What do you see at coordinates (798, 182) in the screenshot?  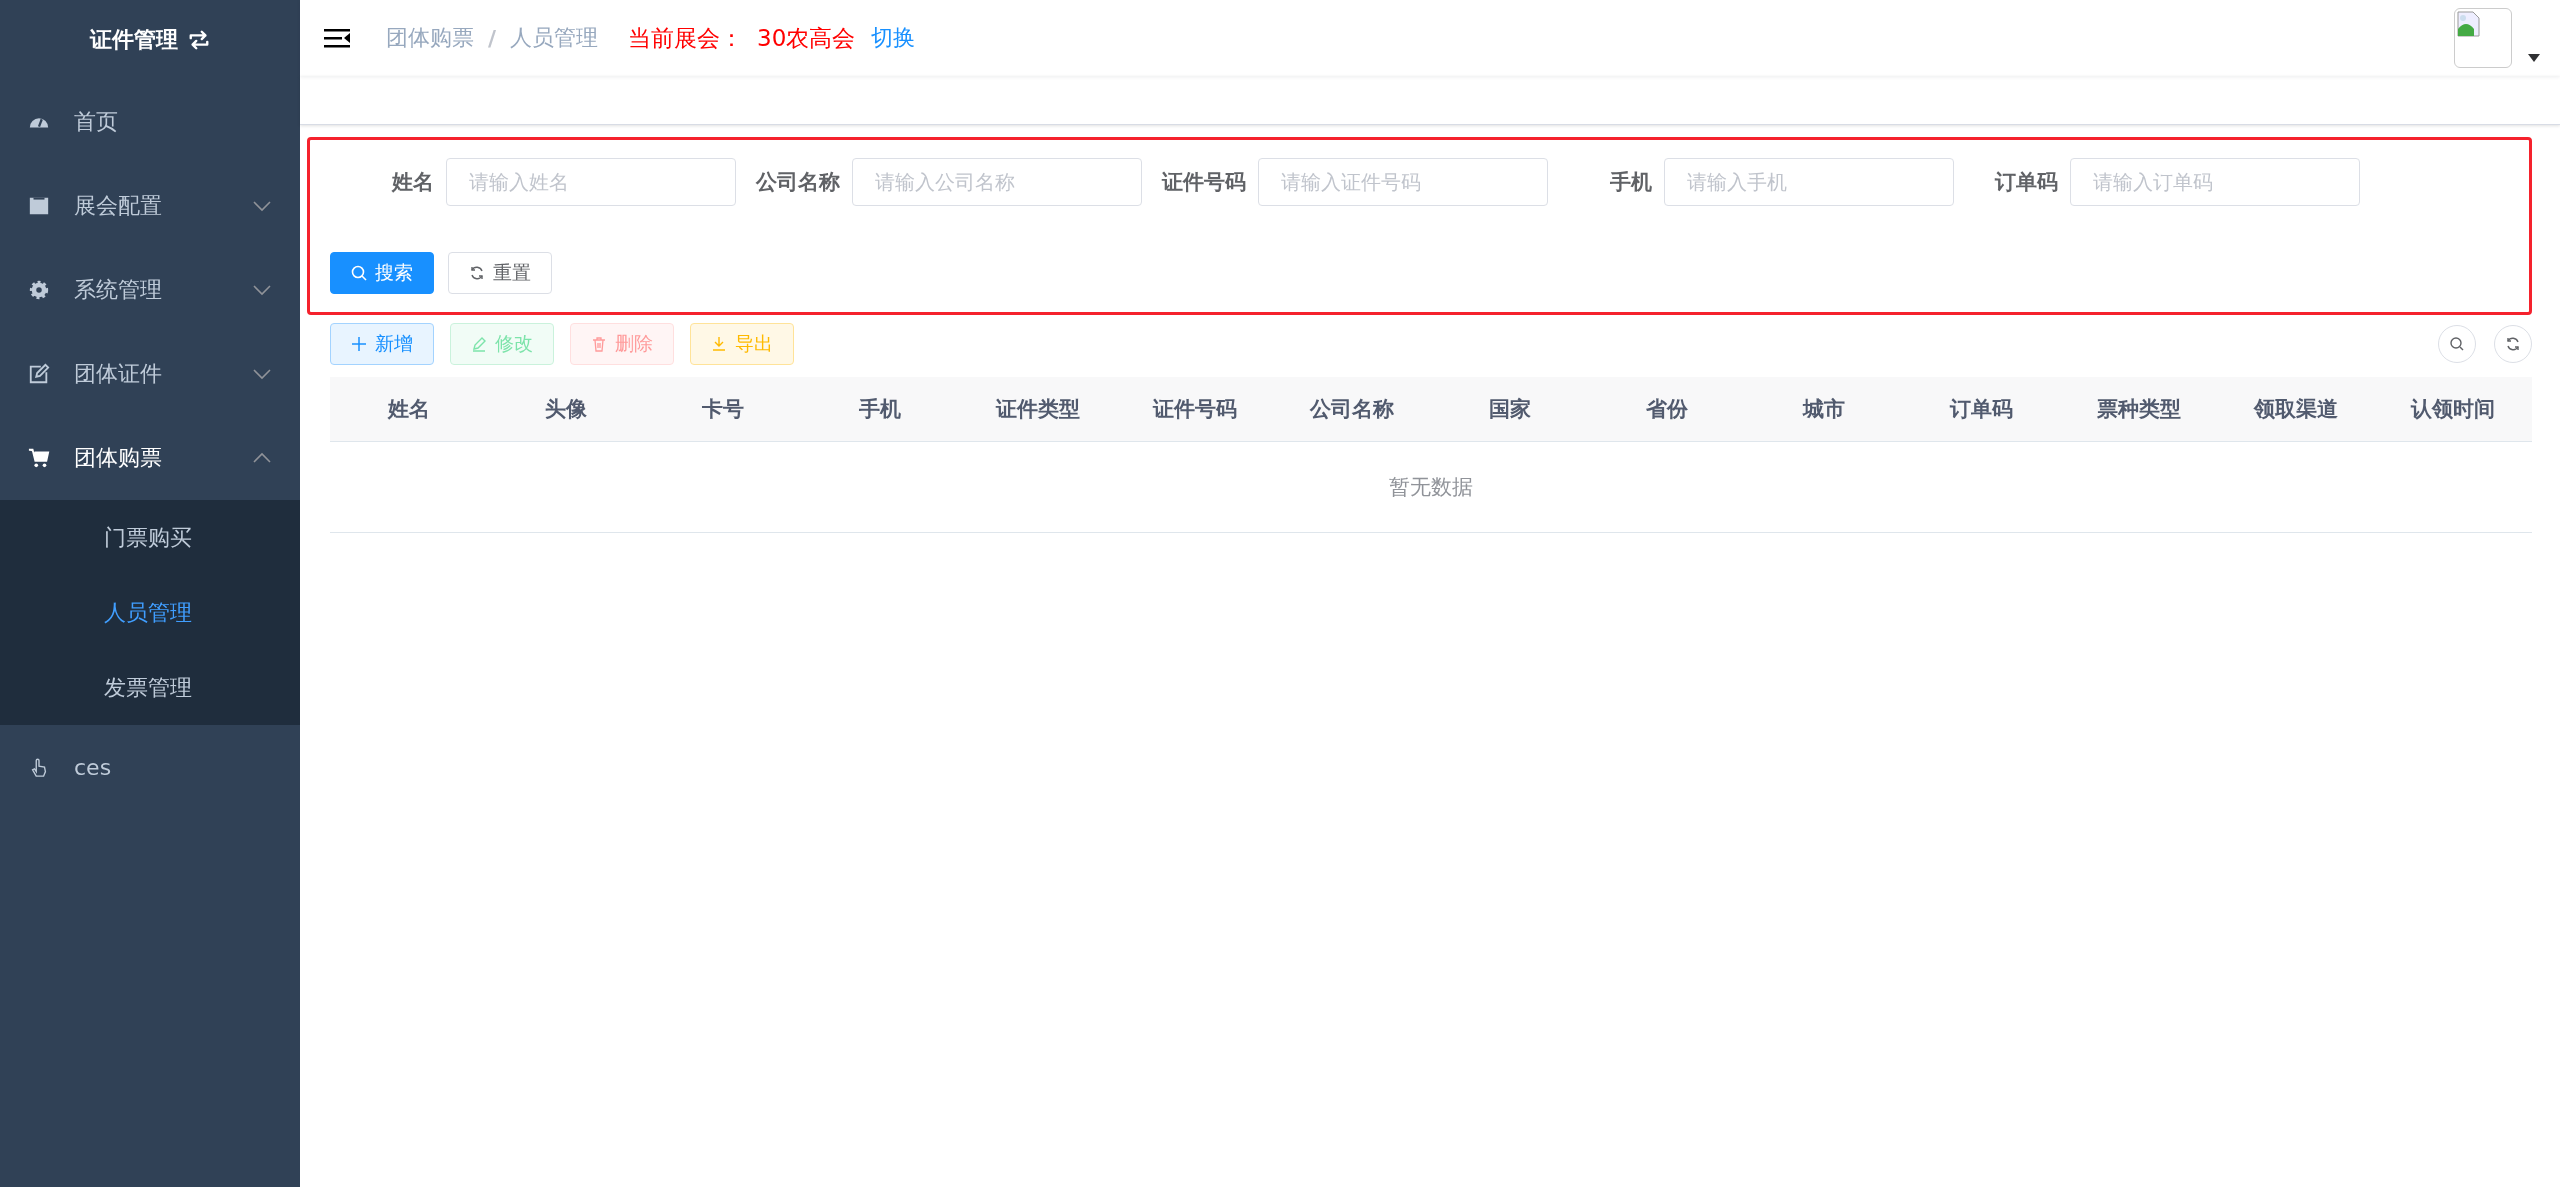 I see `field-label: 公司名称` at bounding box center [798, 182].